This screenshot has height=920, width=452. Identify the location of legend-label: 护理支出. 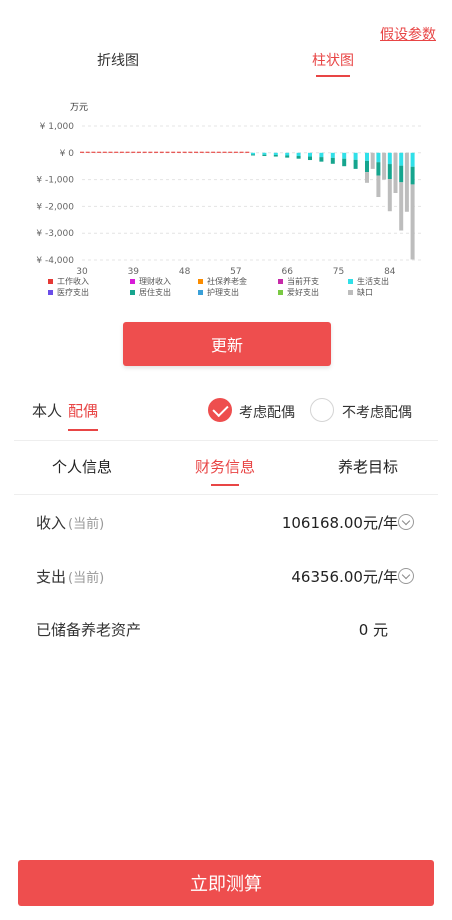
(223, 292).